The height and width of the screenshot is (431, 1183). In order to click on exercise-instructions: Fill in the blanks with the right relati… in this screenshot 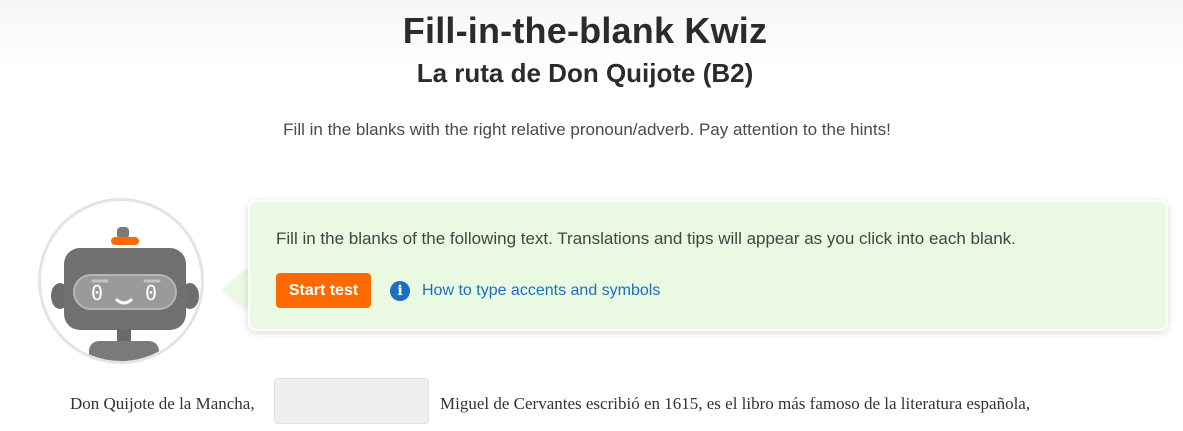, I will do `click(587, 129)`.